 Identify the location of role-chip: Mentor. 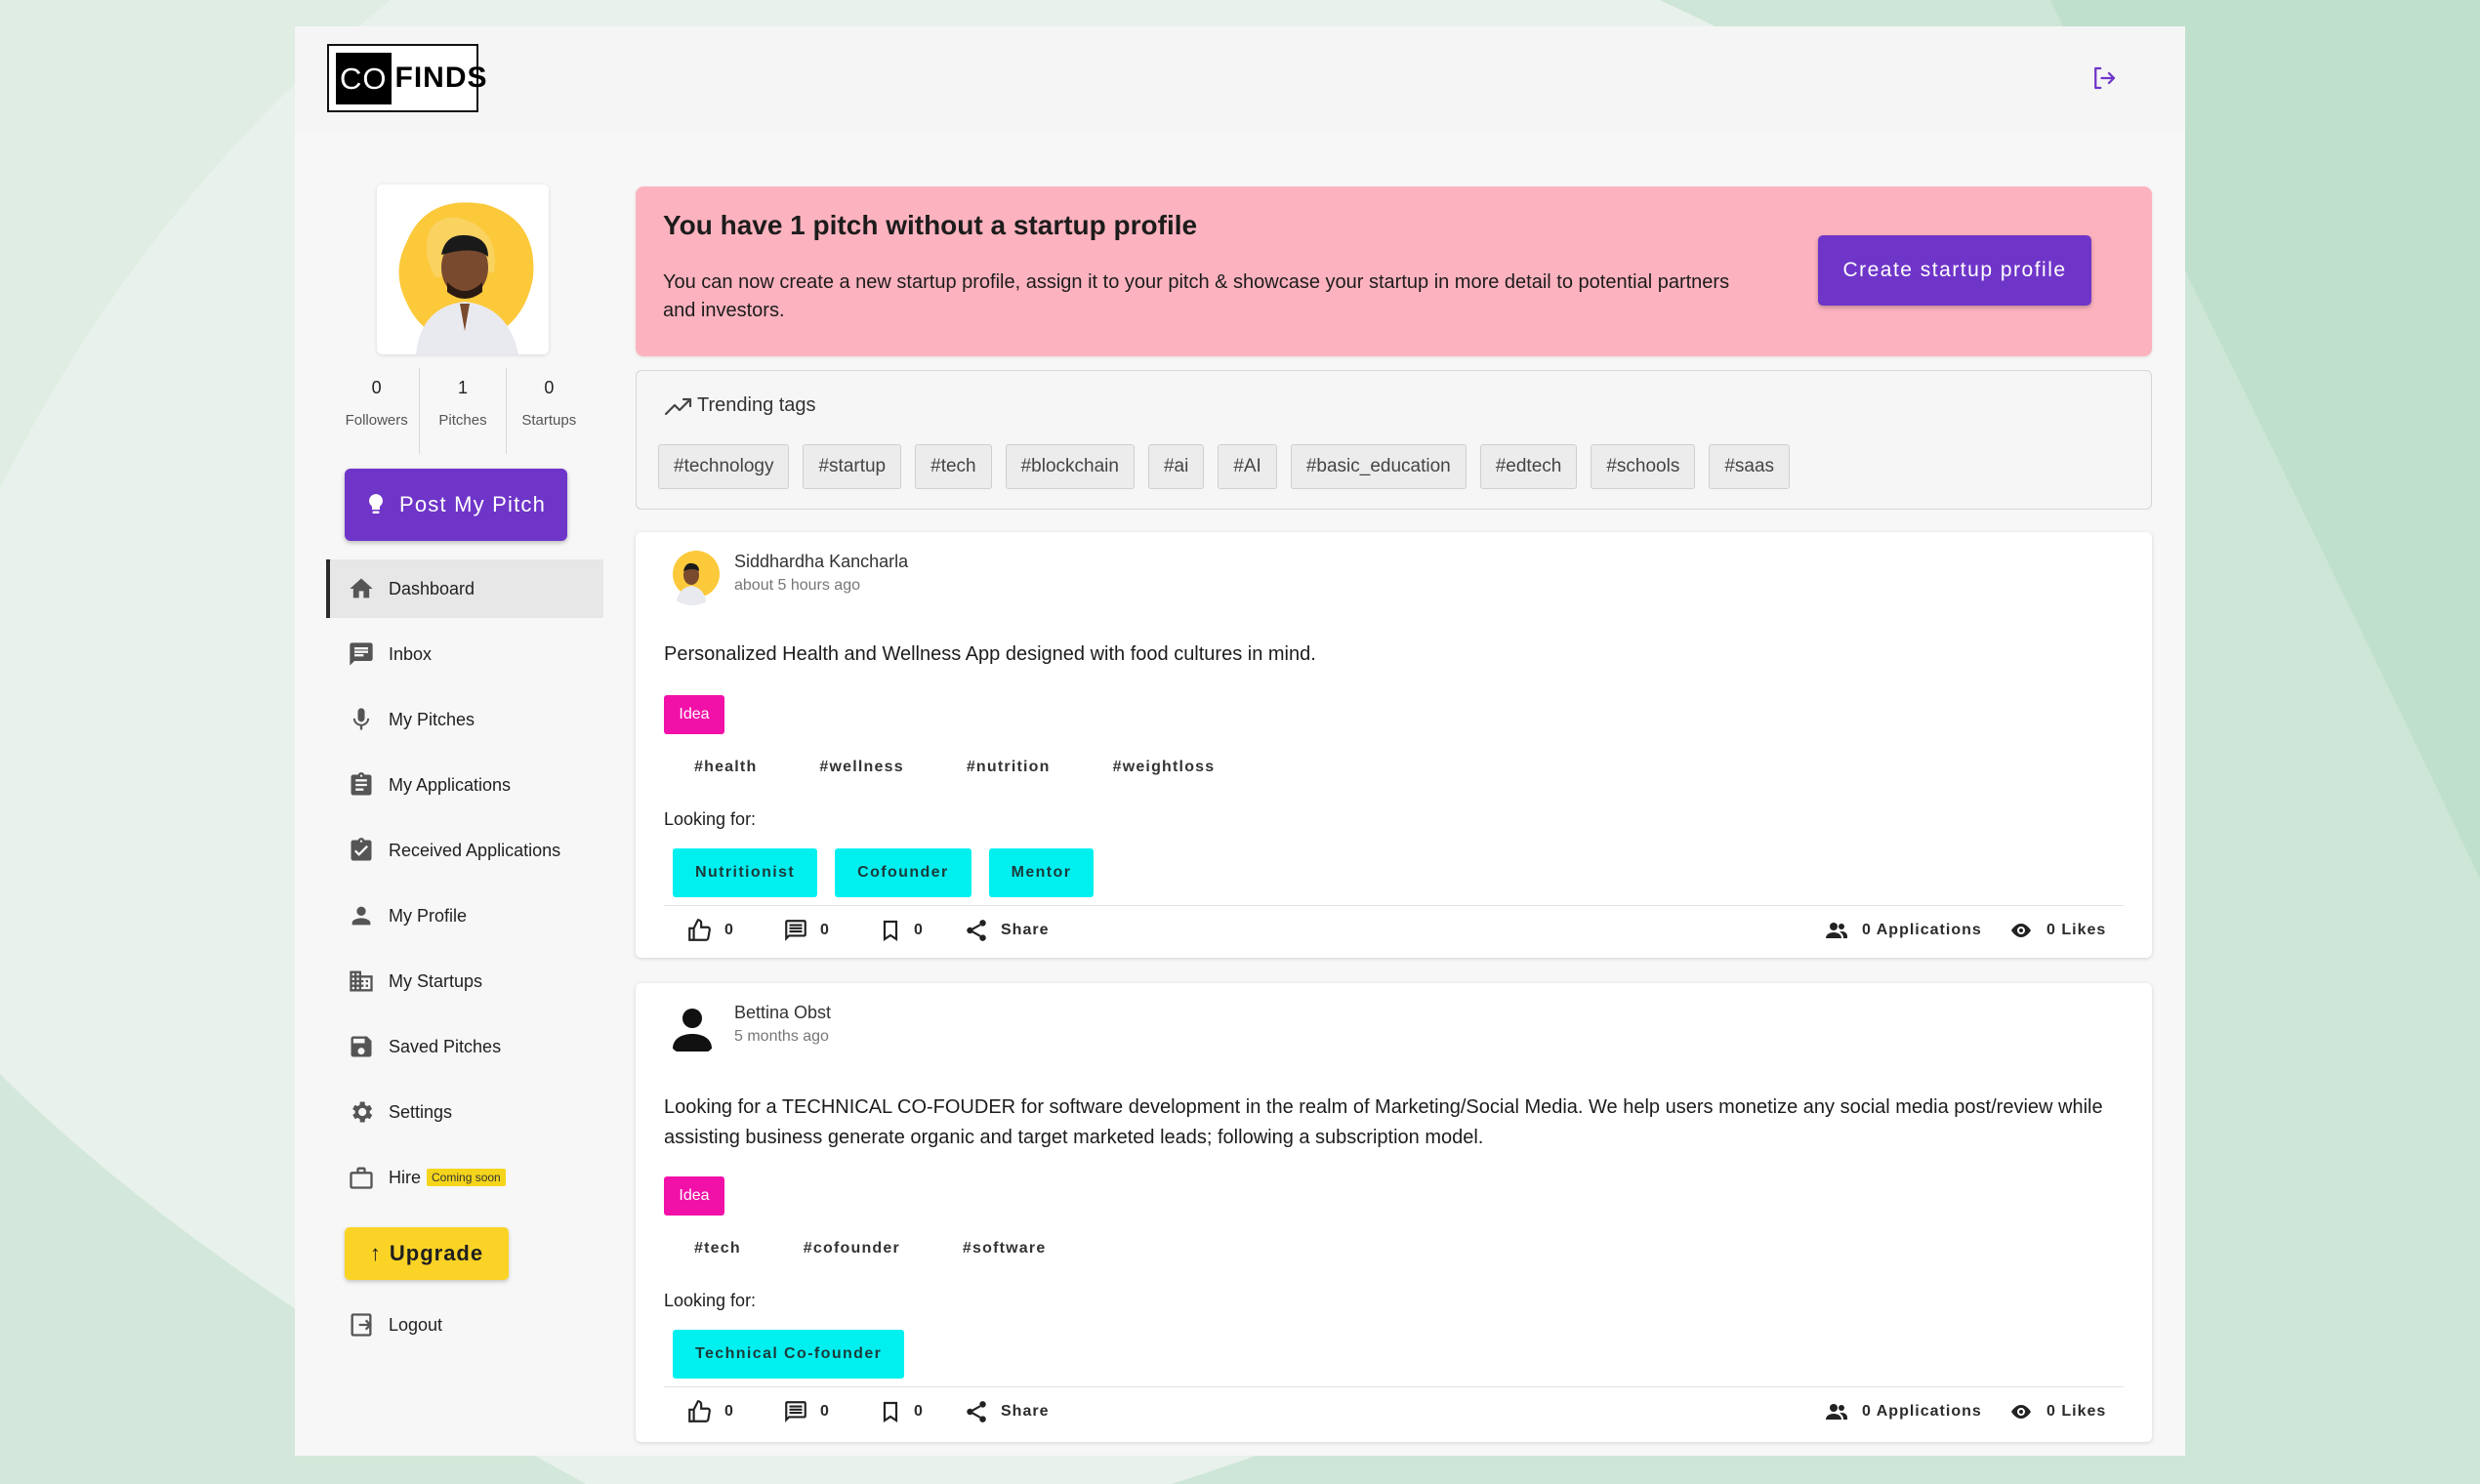
(1041, 873).